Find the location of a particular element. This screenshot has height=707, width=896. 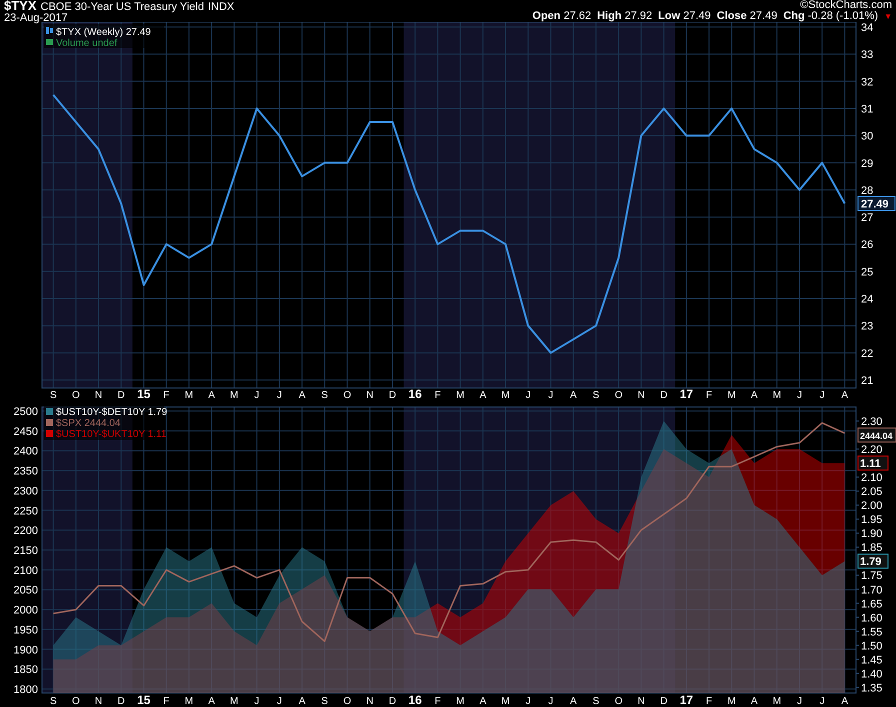

volume-icon is located at coordinates (49, 42).